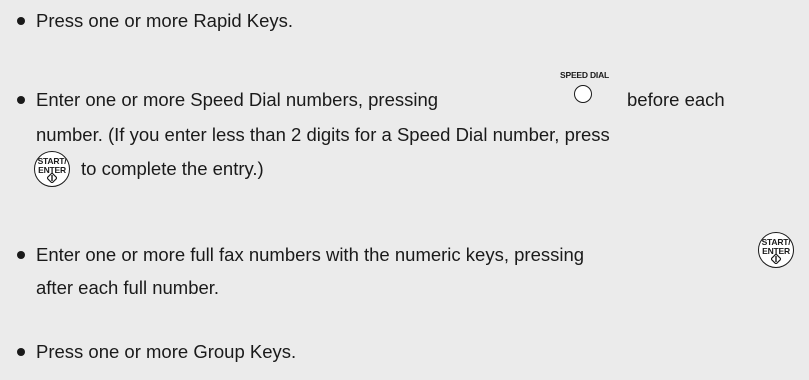 The height and width of the screenshot is (380, 809). Describe the element at coordinates (676, 99) in the screenshot. I see `list-item-speed-dial-line1-end: before each` at that location.